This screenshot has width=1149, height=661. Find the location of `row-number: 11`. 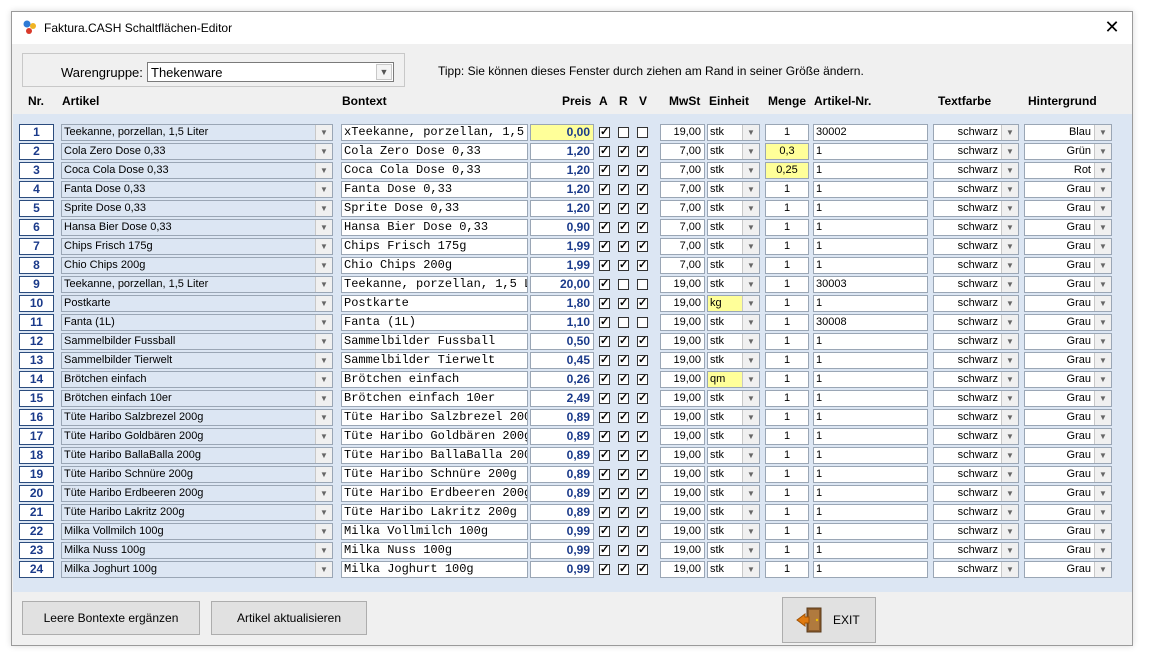

row-number: 11 is located at coordinates (36, 322).